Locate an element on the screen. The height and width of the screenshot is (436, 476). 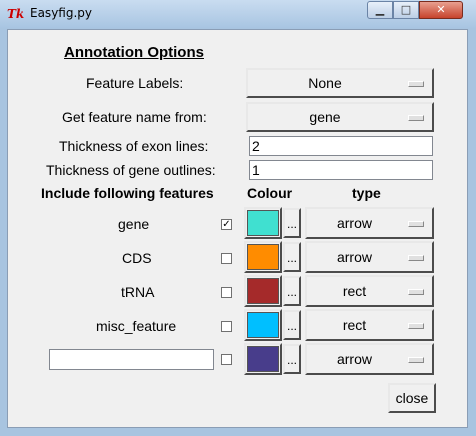
feature-labels-value: None is located at coordinates (325, 83).